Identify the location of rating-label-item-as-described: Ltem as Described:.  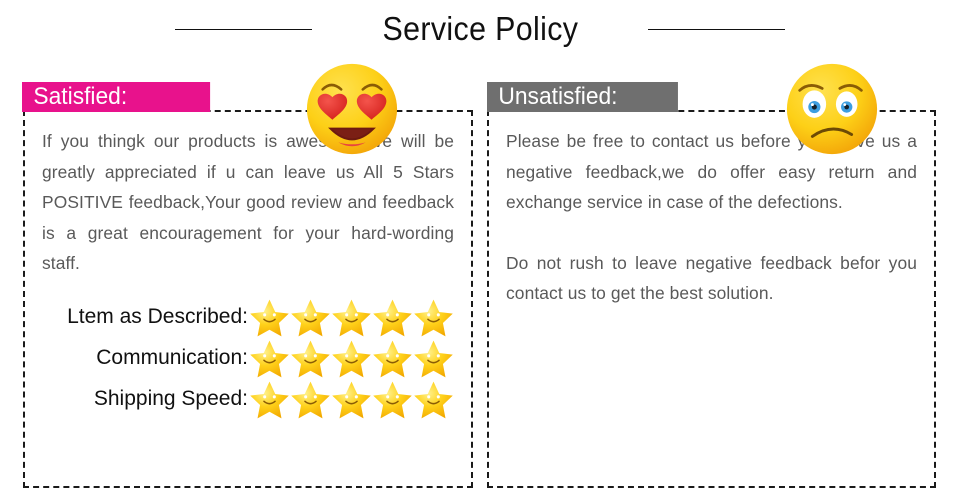
(157, 316).